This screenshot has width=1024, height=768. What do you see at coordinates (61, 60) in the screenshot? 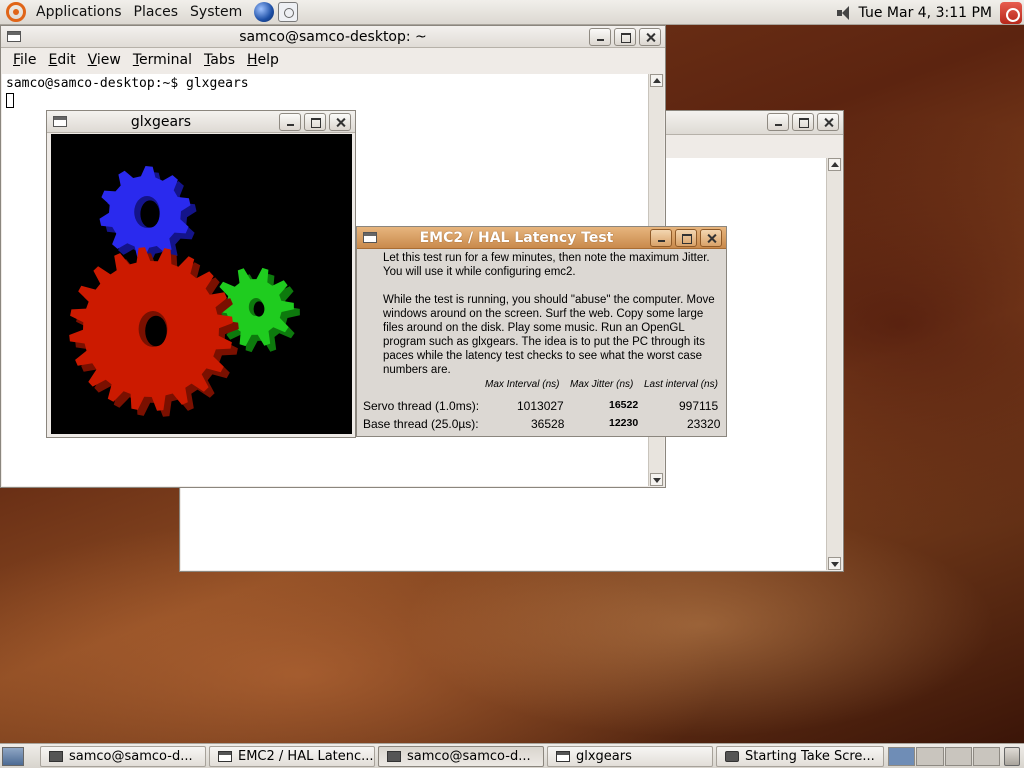
I see `menu-edit: Edit` at bounding box center [61, 60].